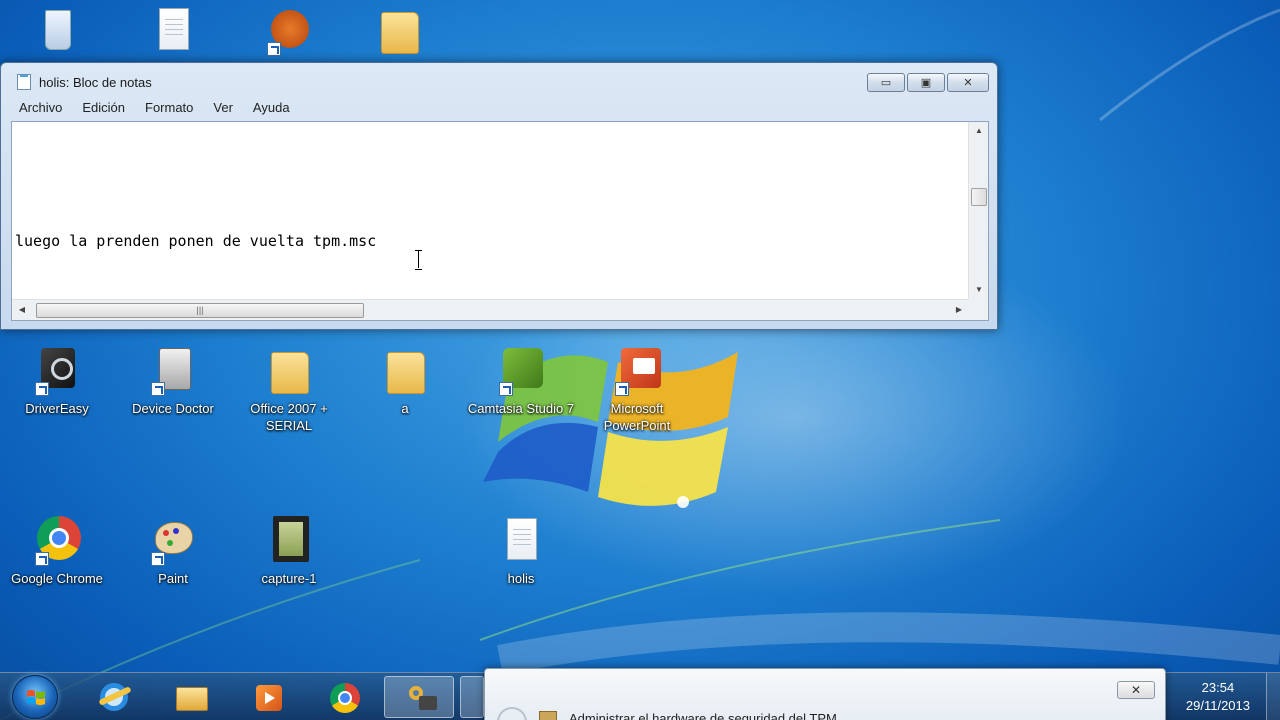 This screenshot has height=720, width=1280. Describe the element at coordinates (40, 109) in the screenshot. I see `menu-archivo: Archivo` at that location.